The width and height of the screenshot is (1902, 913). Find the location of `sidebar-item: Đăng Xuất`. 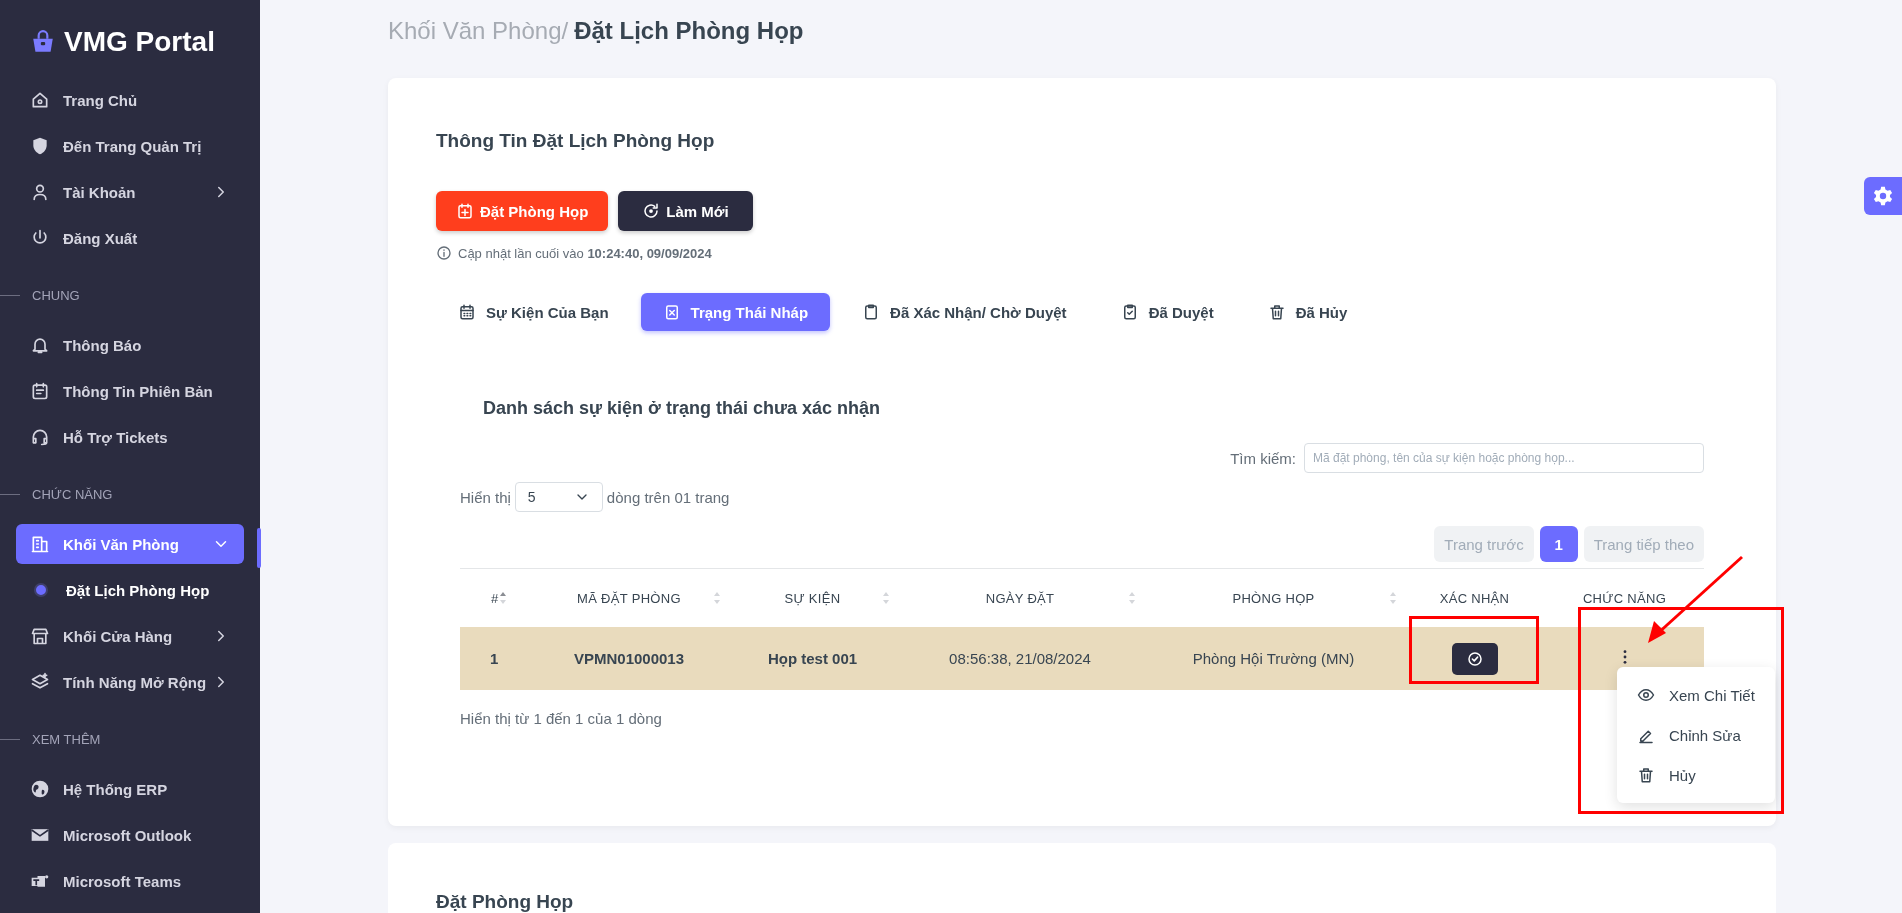

sidebar-item: Đăng Xuất is located at coordinates (130, 238).